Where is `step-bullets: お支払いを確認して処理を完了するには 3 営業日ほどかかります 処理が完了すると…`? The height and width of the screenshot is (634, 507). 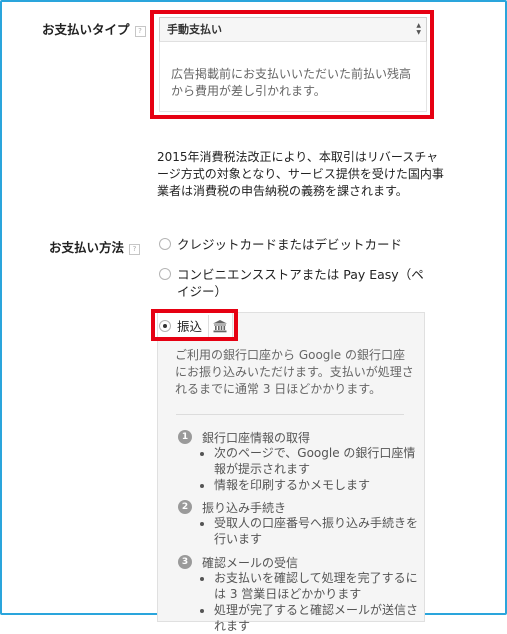
step-bullets: お支払いを確認して処理を完了するには 3 営業日ほどかかります 処理が完了すると… is located at coordinates (304, 602).